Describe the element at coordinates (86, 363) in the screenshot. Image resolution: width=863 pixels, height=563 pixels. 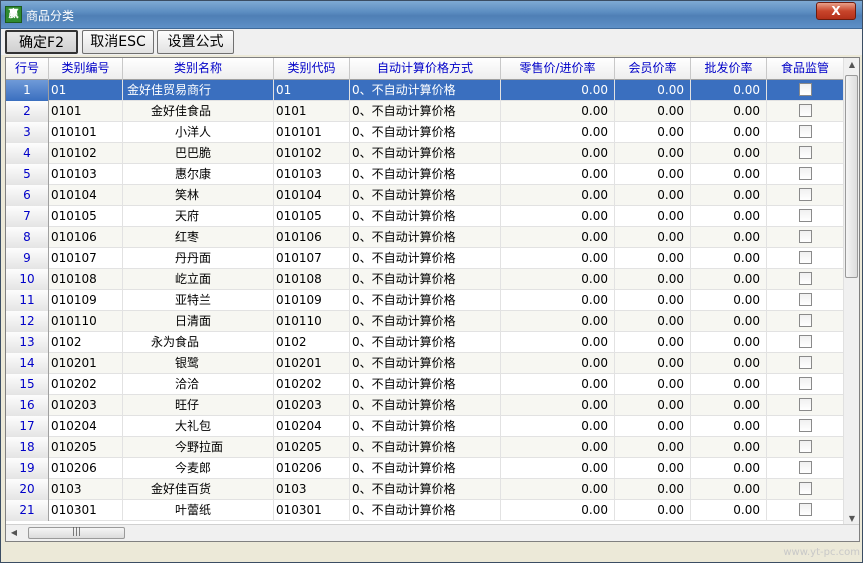
I see `category-no-cell: 010201` at that location.